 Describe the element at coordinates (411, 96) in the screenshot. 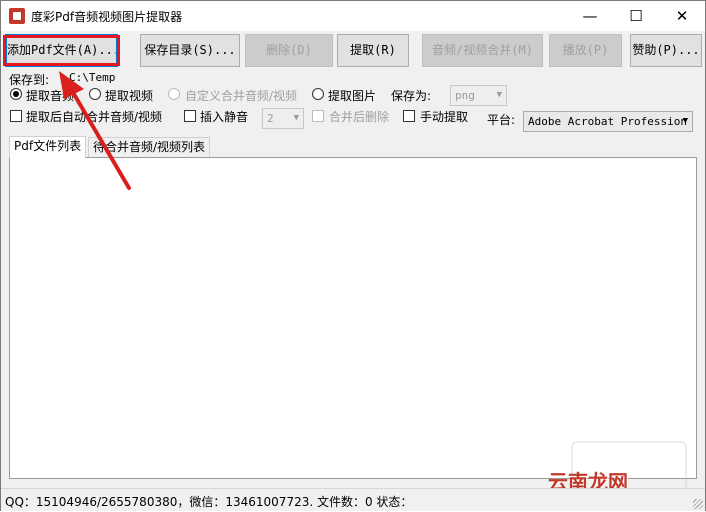

I see `save-as-label: 保存为:` at that location.